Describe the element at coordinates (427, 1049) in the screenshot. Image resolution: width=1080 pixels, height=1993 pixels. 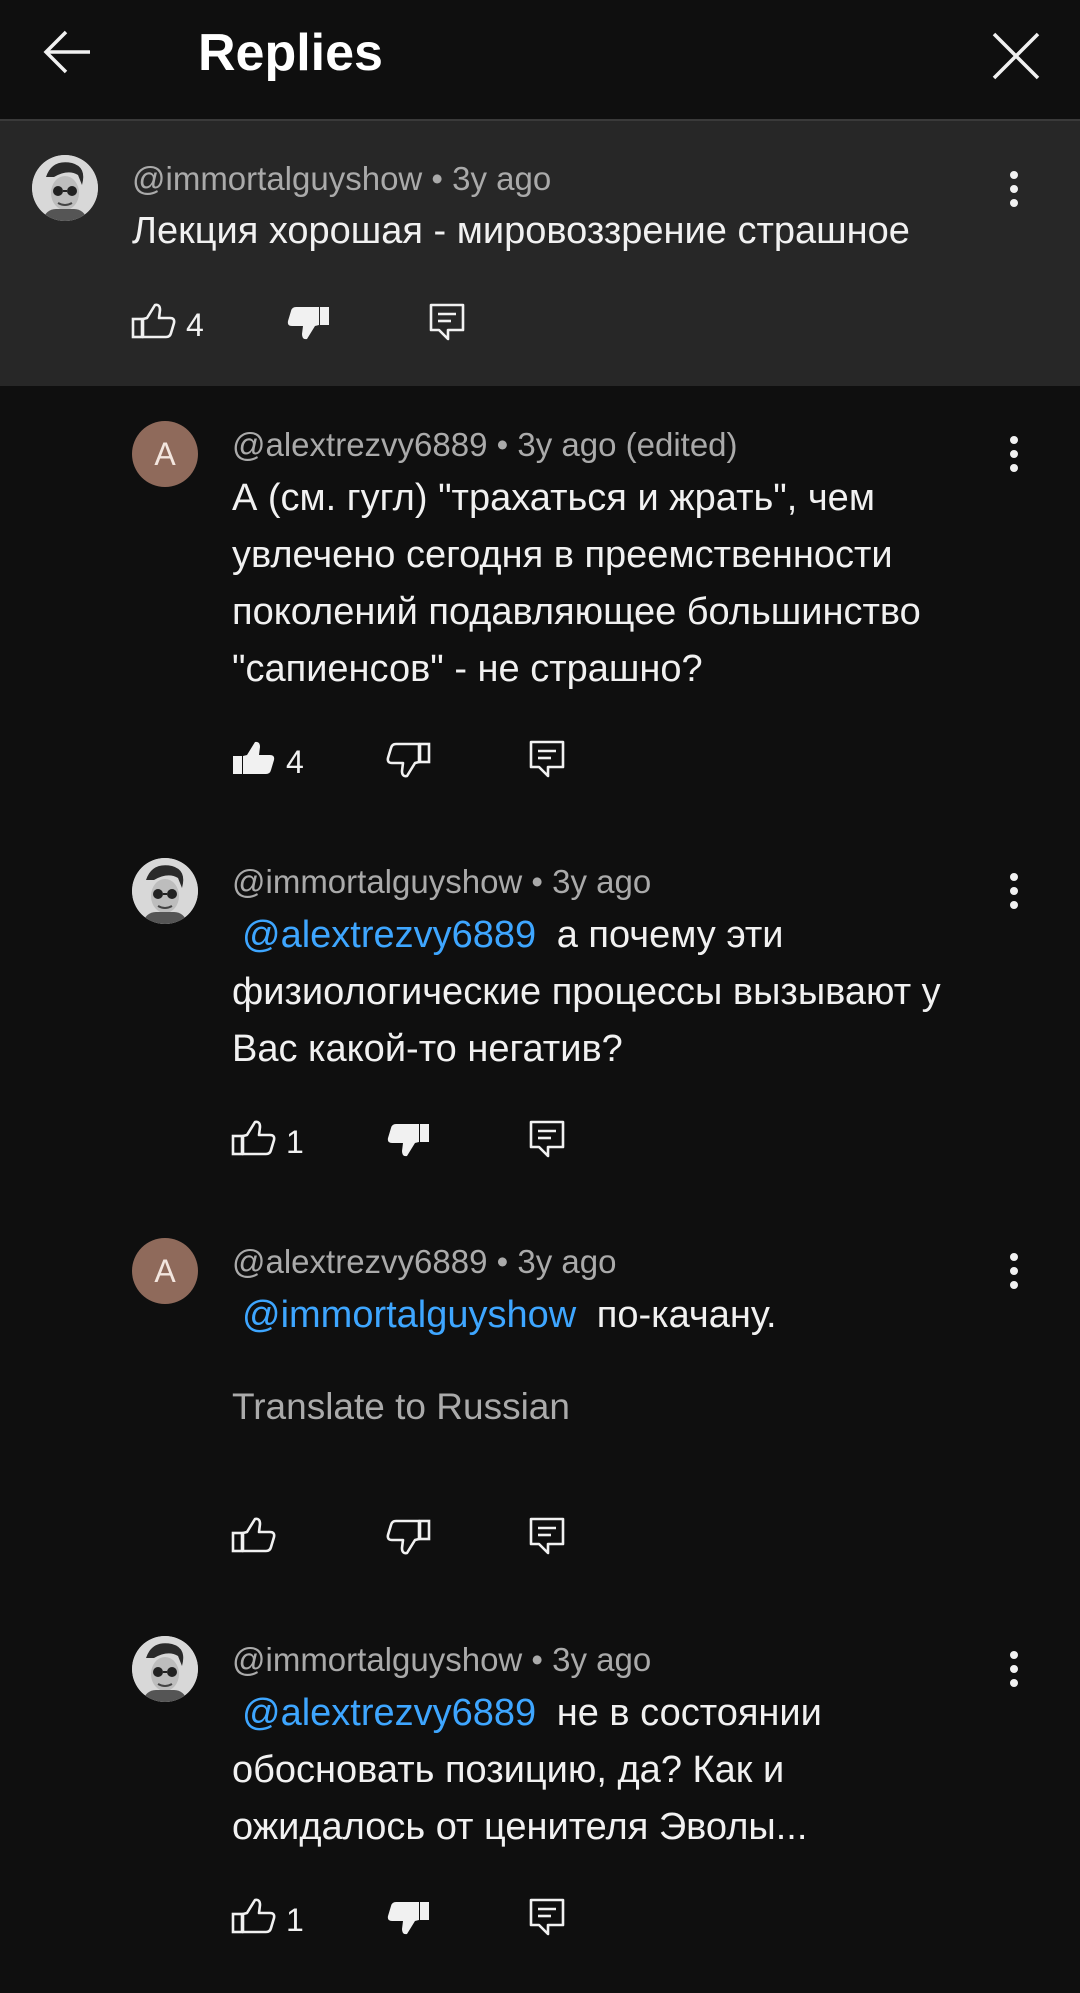
I see `text-line: Вас какой-то негатив?` at that location.